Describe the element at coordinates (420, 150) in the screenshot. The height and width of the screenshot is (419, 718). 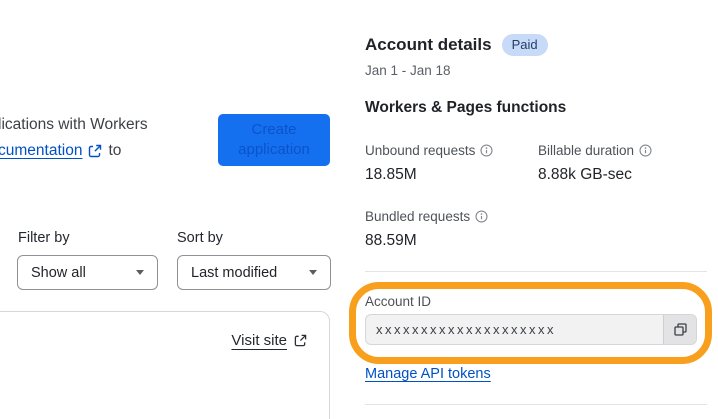
I see `stat-label-text: Unbound requests` at that location.